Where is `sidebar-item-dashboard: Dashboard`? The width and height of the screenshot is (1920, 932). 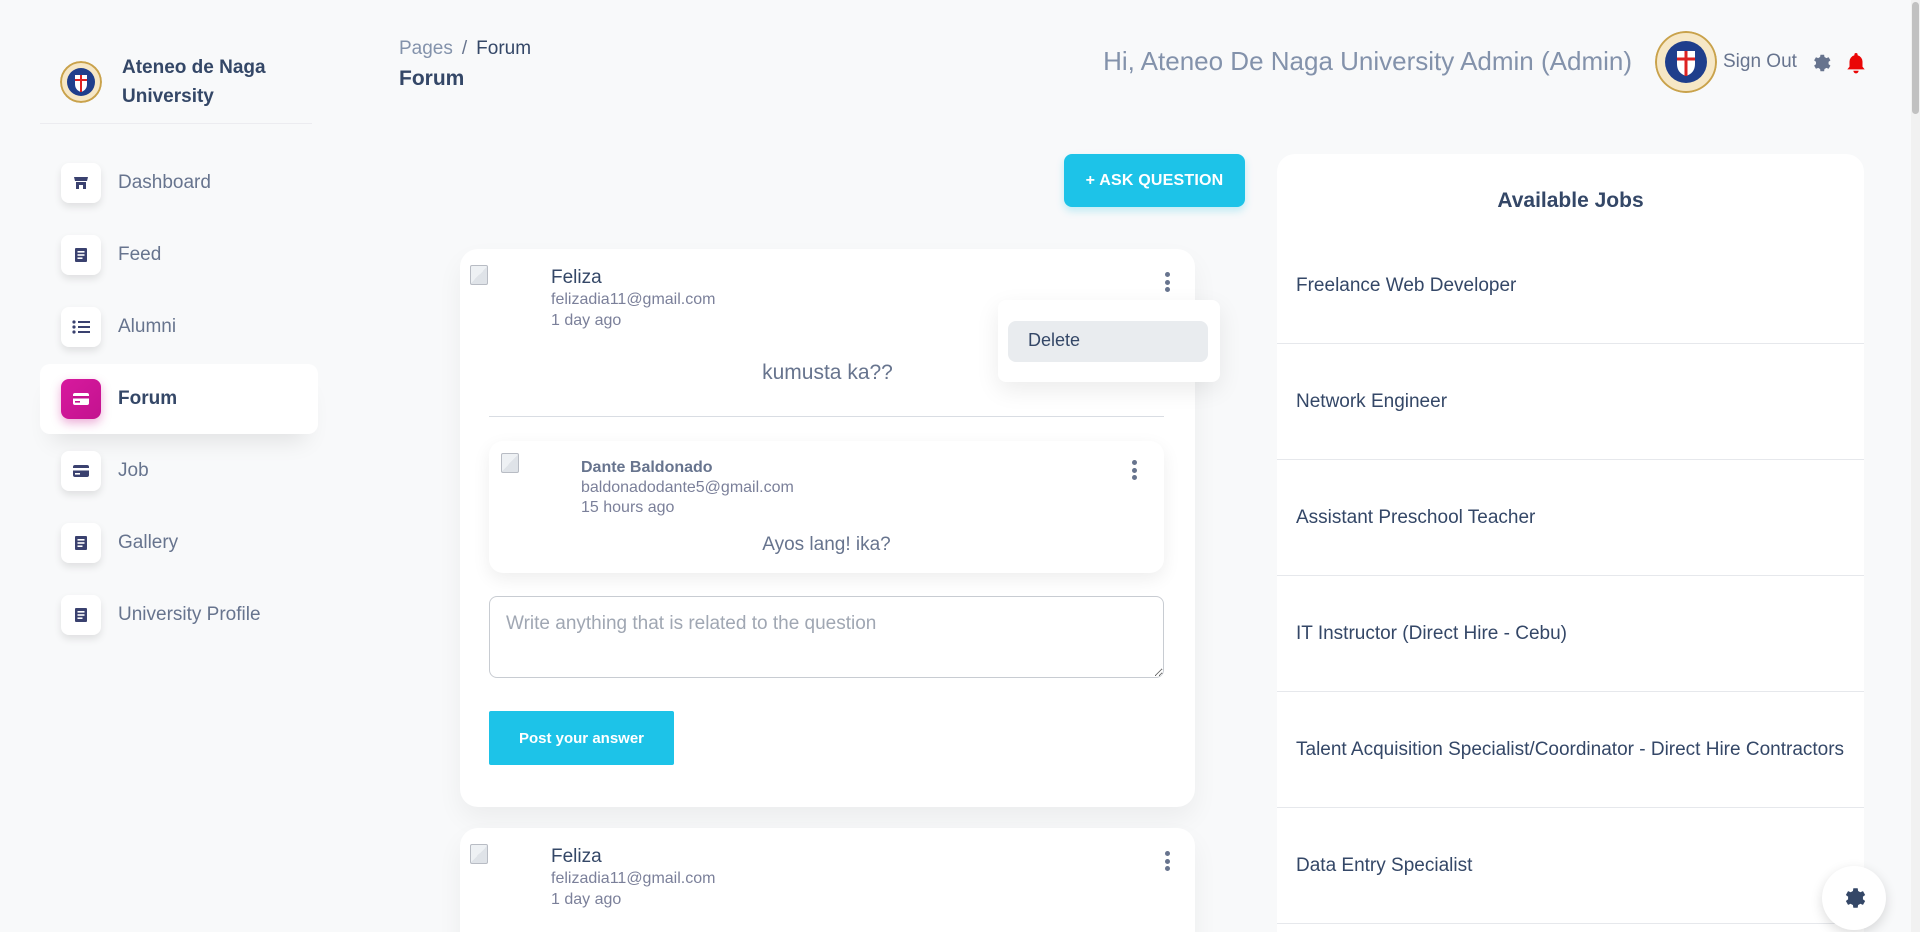 sidebar-item-dashboard: Dashboard is located at coordinates (179, 183).